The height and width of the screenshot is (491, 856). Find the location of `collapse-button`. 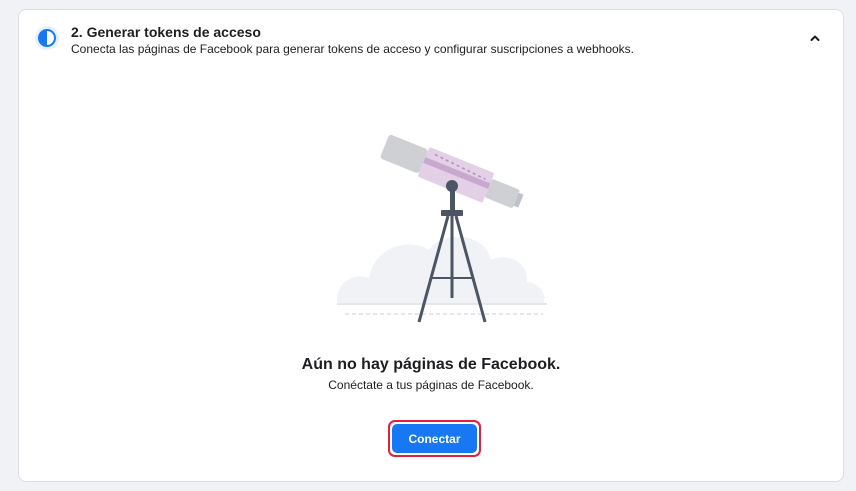

collapse-button is located at coordinates (815, 40).